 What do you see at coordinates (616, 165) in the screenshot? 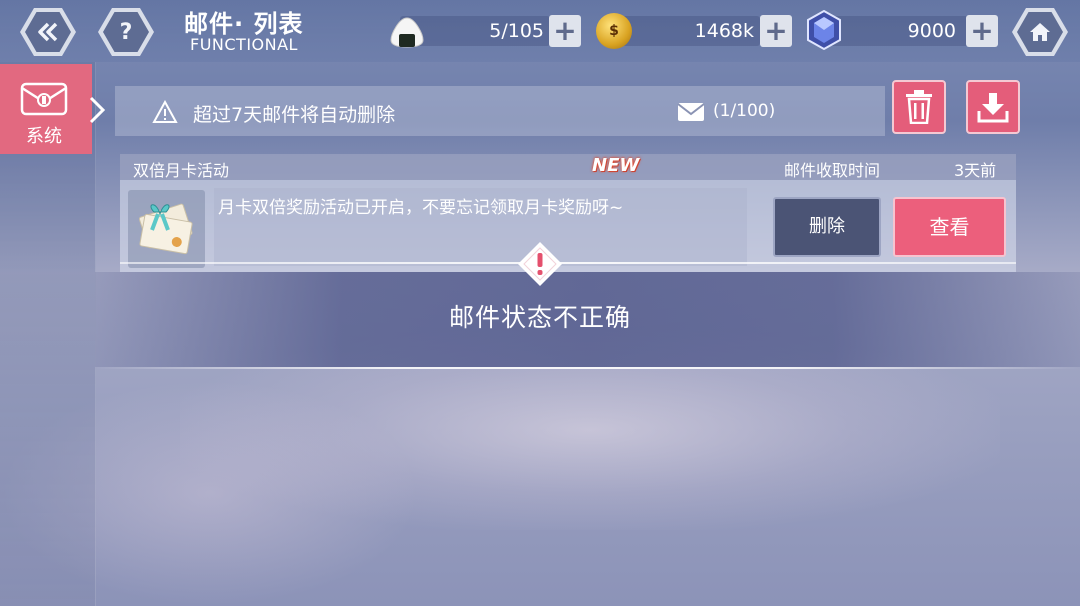
I see `new-badge: NEW` at bounding box center [616, 165].